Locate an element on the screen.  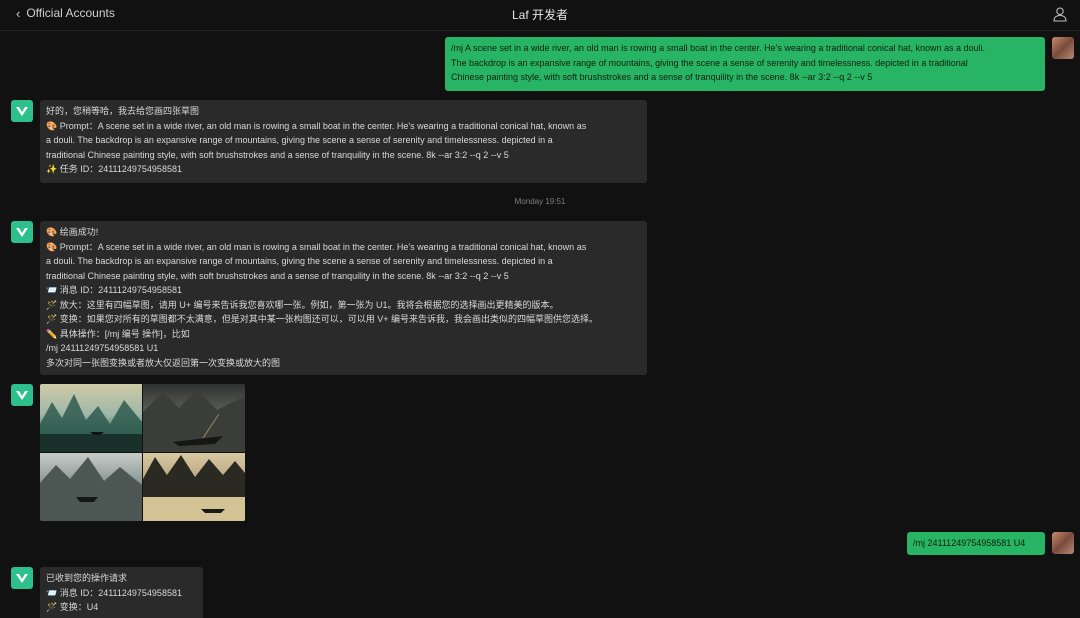
message-text: /mj 24111249754958581 U4 is located at coordinates (969, 543).